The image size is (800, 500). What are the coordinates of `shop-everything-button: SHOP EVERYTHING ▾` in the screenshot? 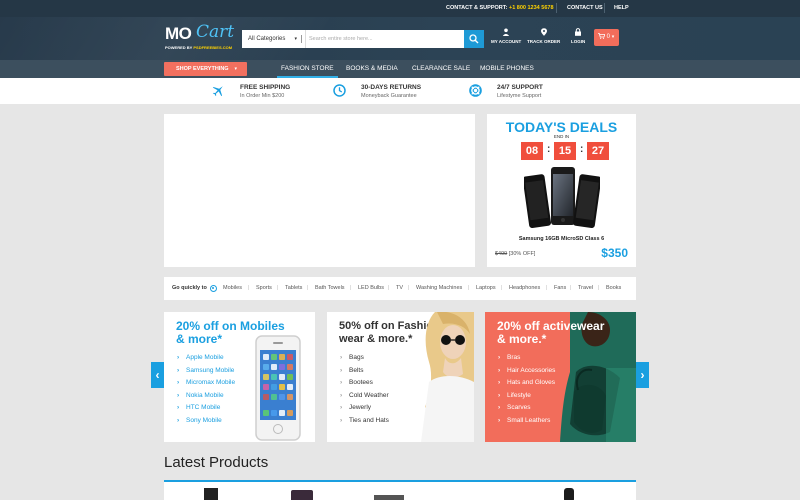 It's located at (205, 69).